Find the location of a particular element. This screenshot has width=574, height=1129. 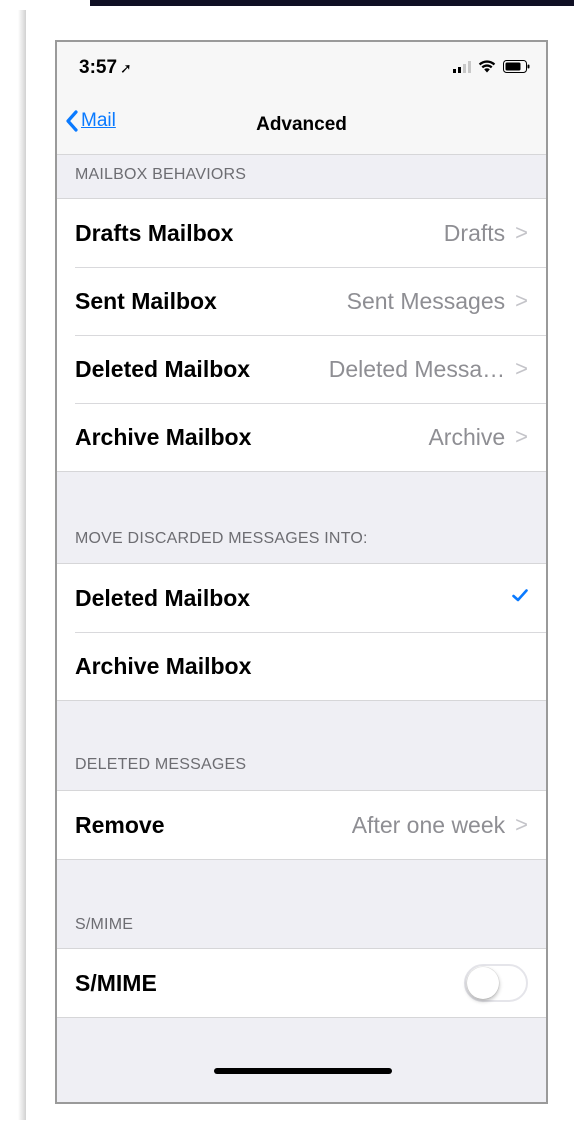

row-value: Sent Messages is located at coordinates (426, 300).